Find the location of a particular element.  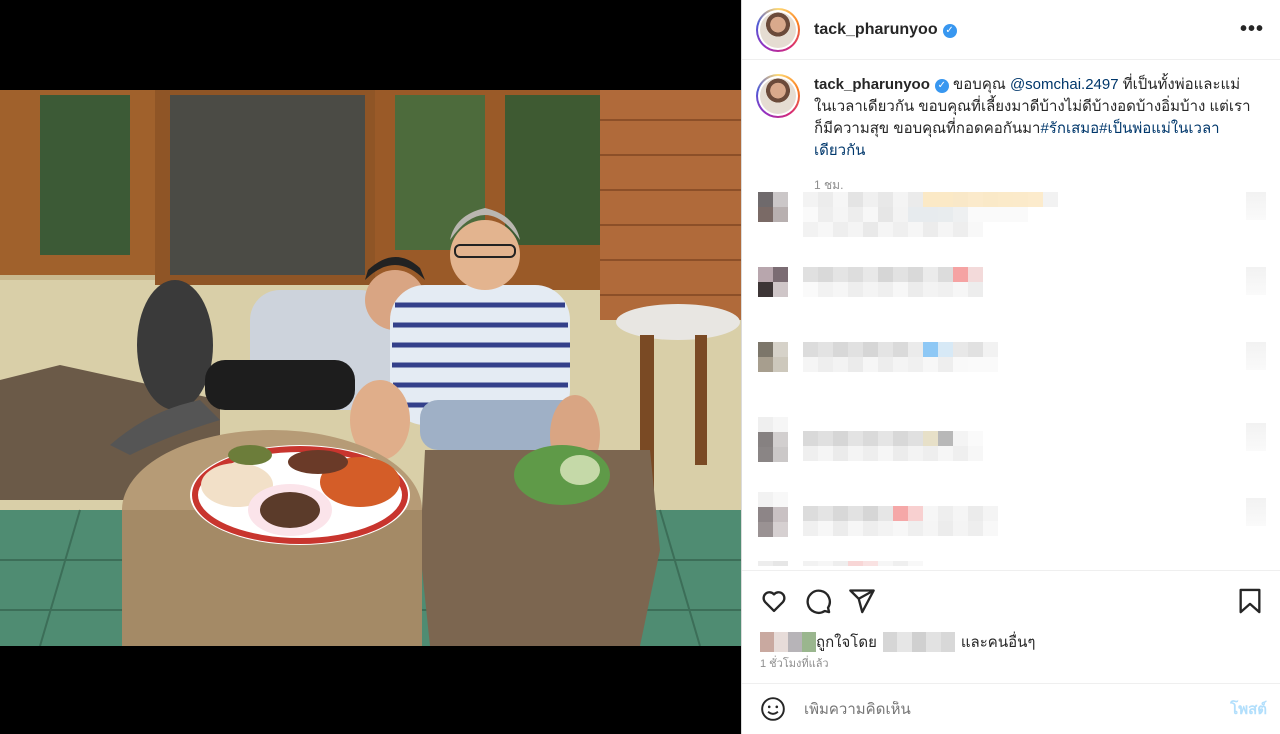

more-options-button: ••• is located at coordinates (1252, 29).